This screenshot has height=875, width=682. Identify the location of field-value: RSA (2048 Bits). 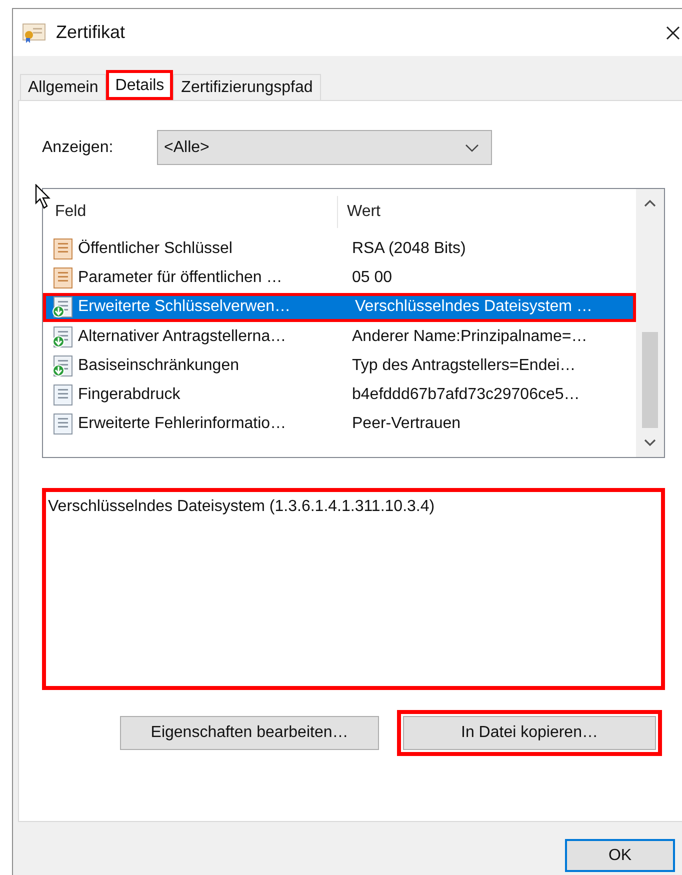
(409, 249).